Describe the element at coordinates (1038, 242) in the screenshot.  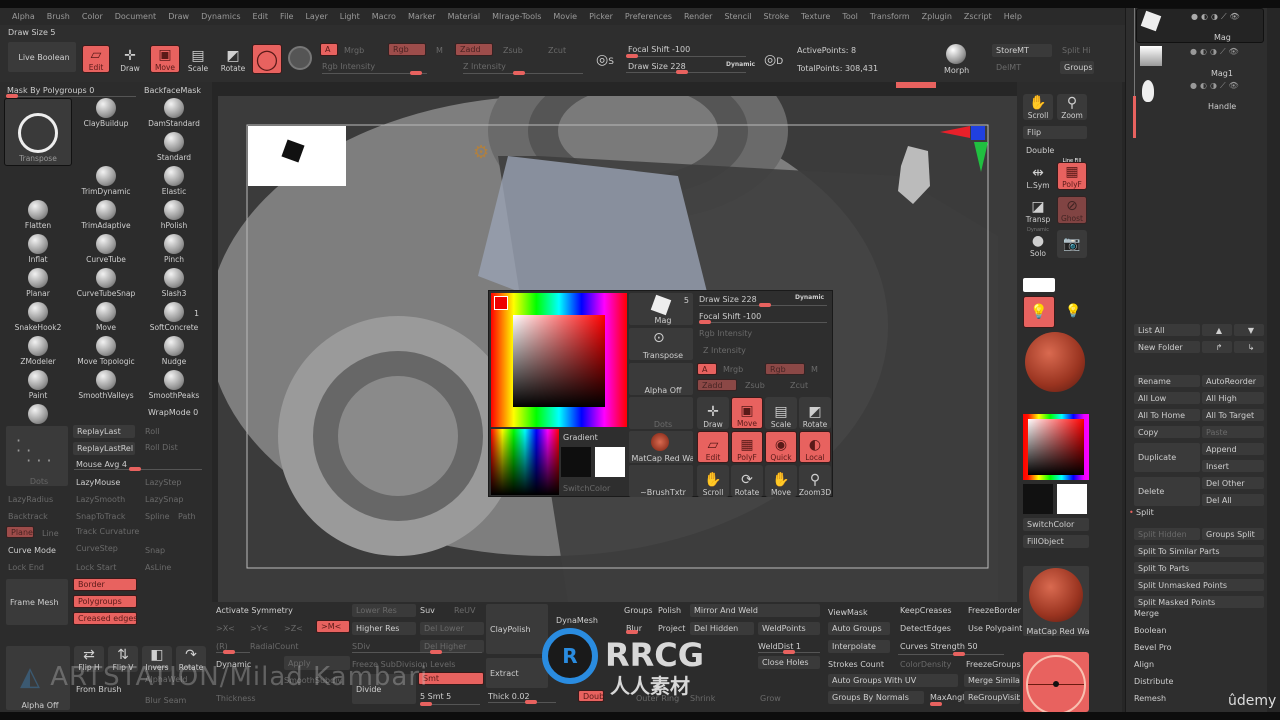
I see `solo-button: Dynamic ● Solo` at that location.